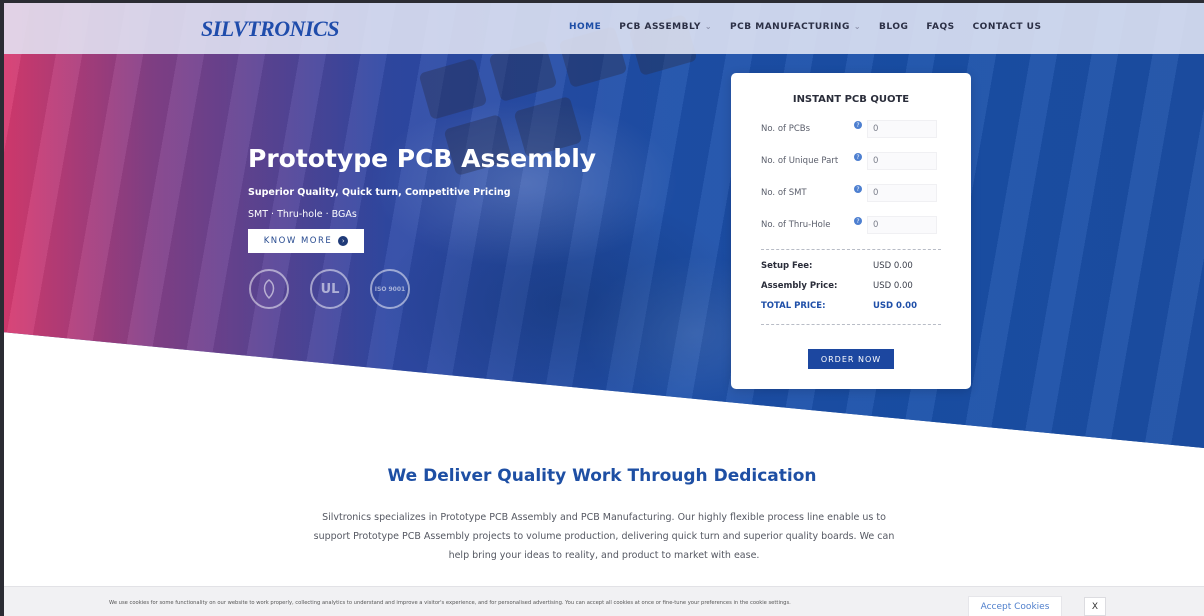 Image resolution: width=1204 pixels, height=616 pixels. Describe the element at coordinates (902, 161) in the screenshot. I see `unique-part-input` at that location.